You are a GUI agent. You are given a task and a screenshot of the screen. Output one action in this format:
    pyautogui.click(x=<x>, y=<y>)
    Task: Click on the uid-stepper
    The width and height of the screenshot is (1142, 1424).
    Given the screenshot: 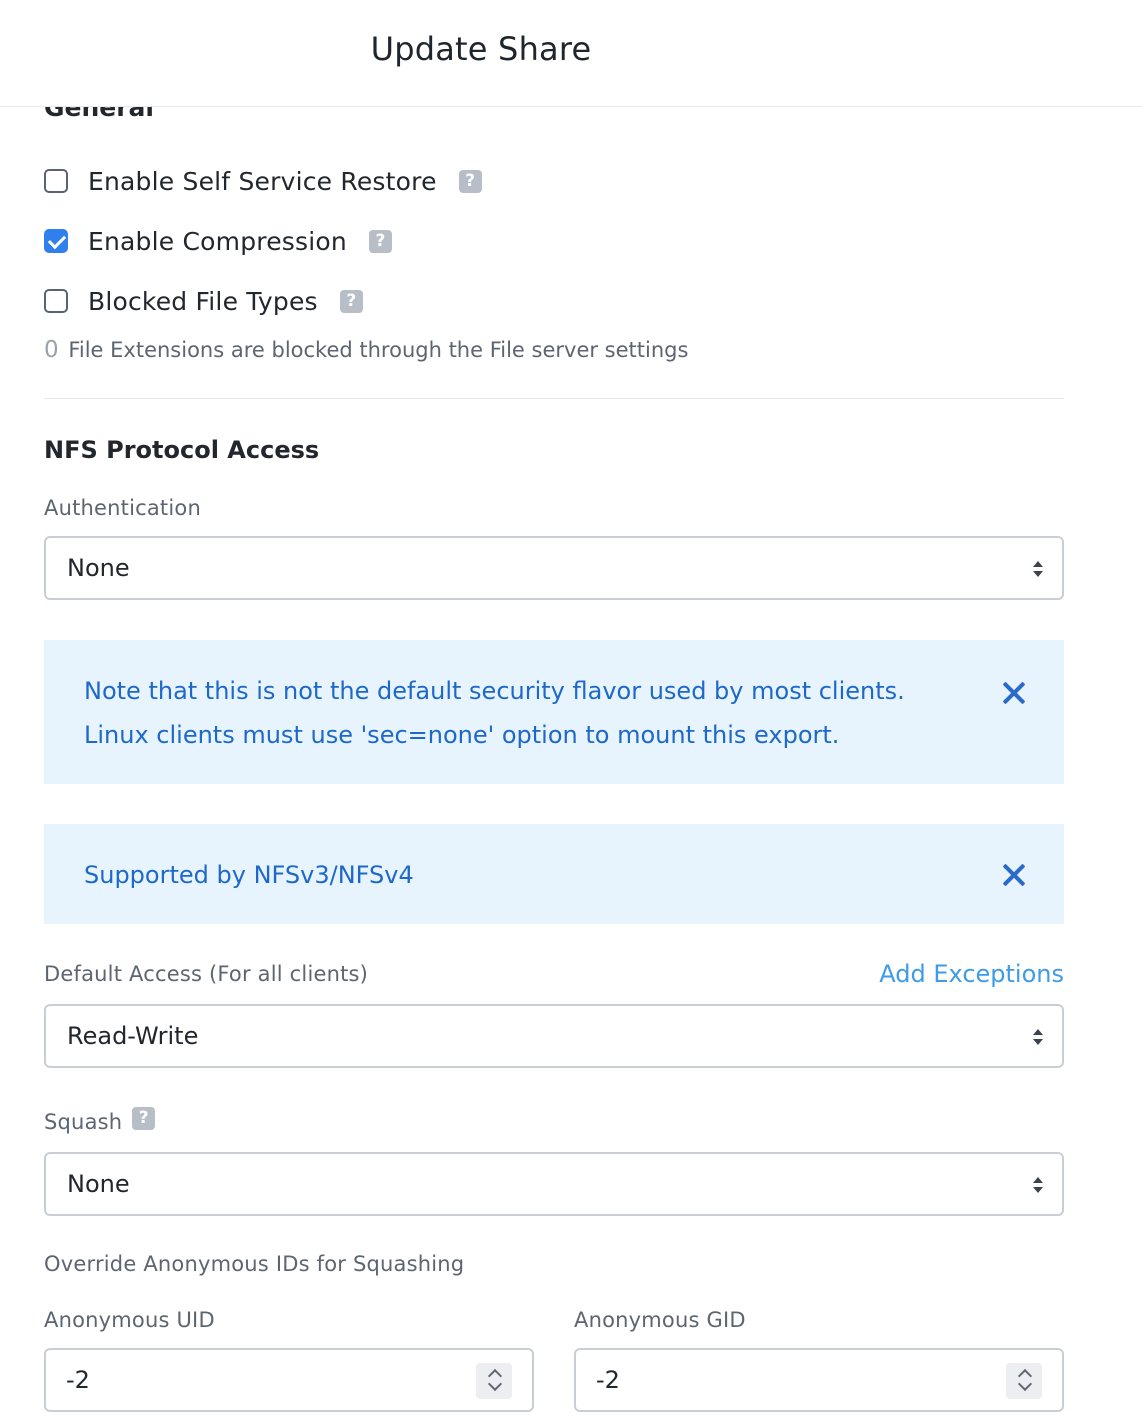 What is the action you would take?
    pyautogui.click(x=494, y=1381)
    